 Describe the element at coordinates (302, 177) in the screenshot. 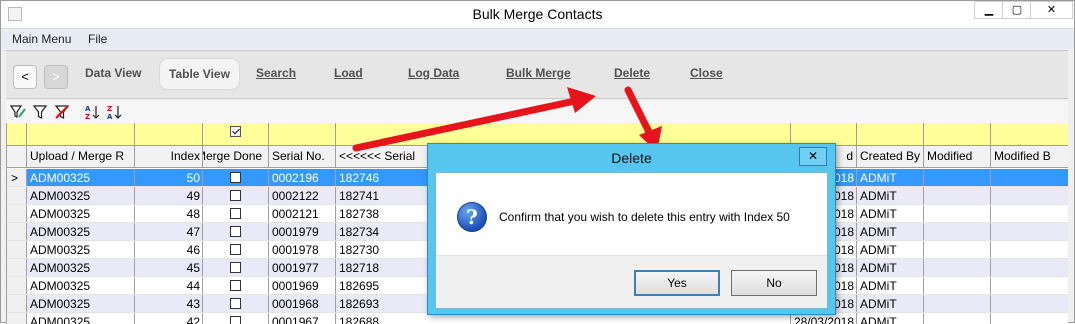

I see `cell-serial: 0002196` at that location.